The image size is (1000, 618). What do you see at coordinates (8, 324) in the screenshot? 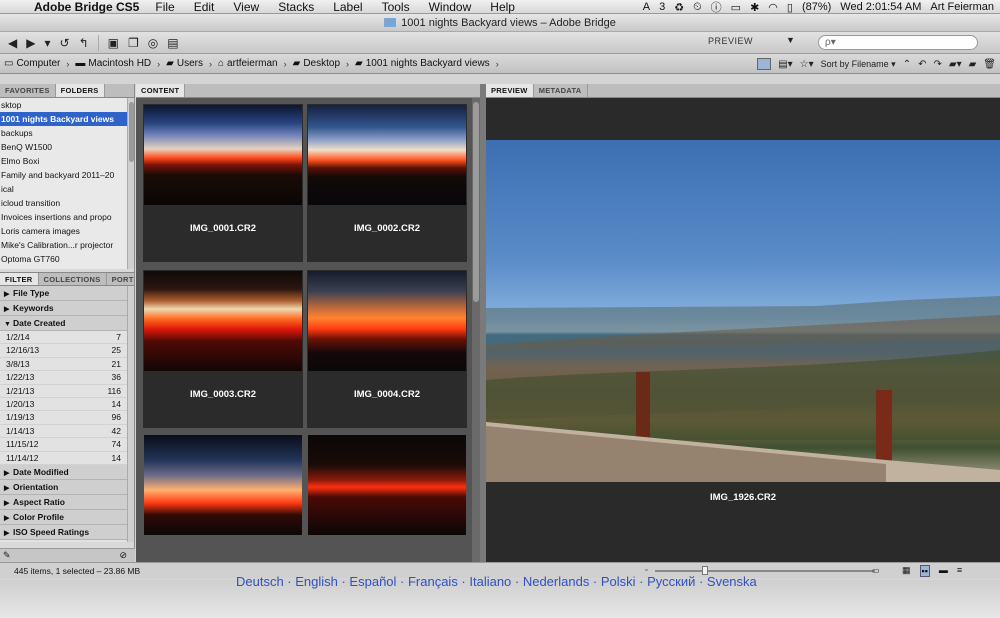
I see `disclosure-open-icon: ▼` at bounding box center [8, 324].